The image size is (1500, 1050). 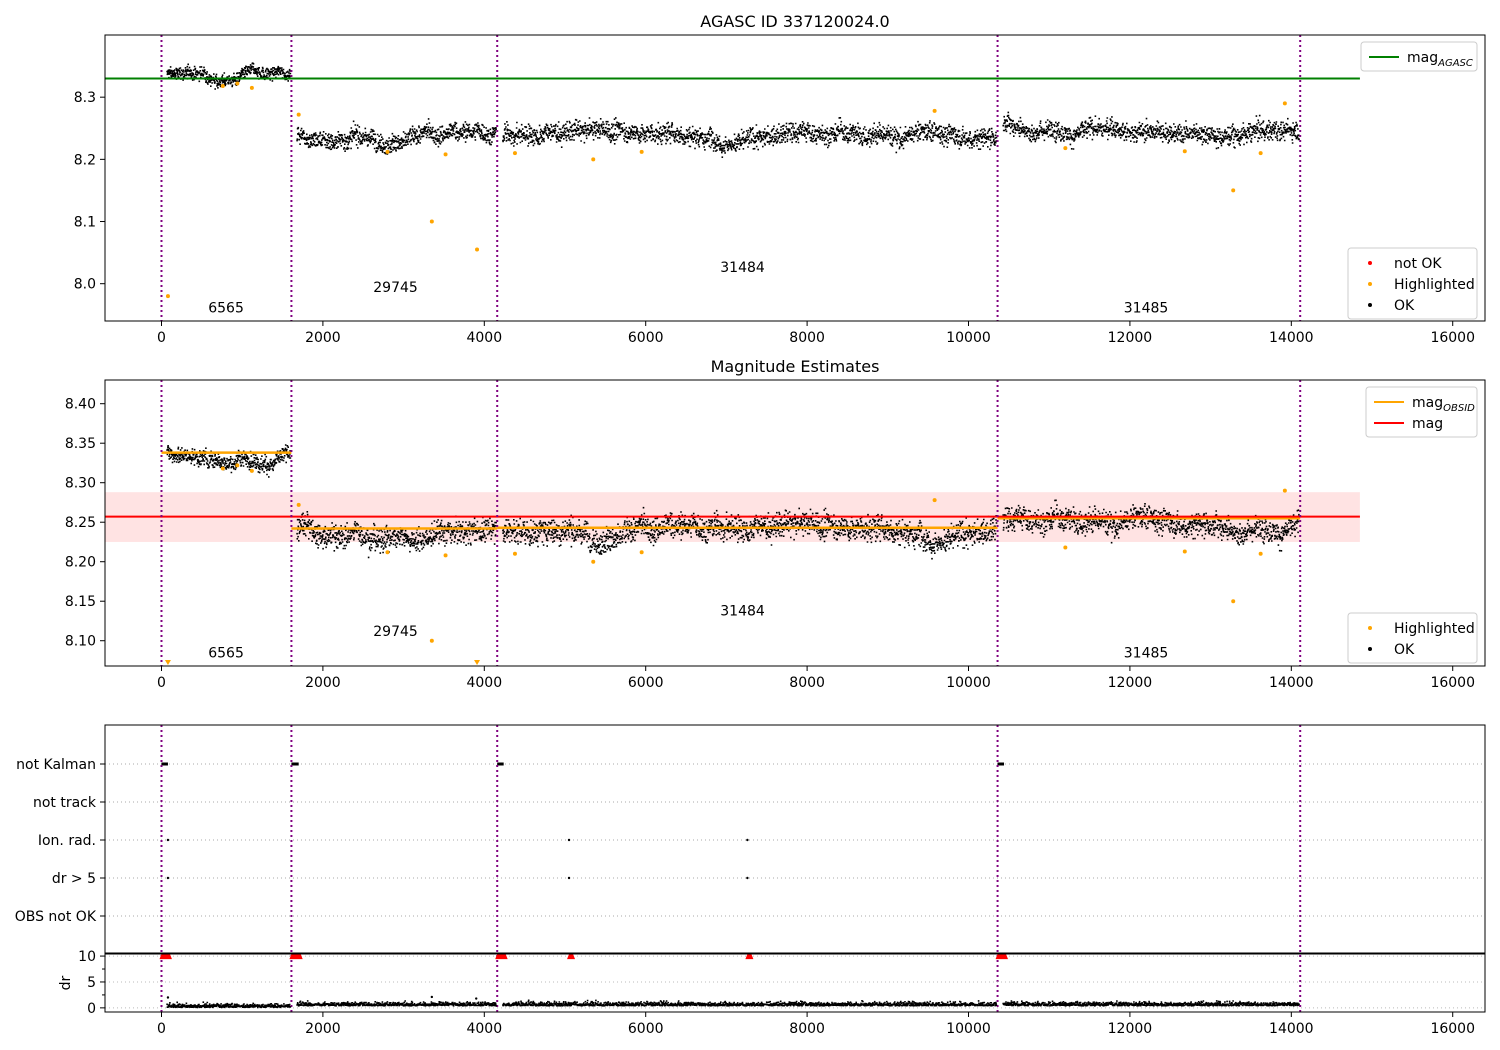 What do you see at coordinates (65, 803) in the screenshot?
I see `flag-row-label: not track` at bounding box center [65, 803].